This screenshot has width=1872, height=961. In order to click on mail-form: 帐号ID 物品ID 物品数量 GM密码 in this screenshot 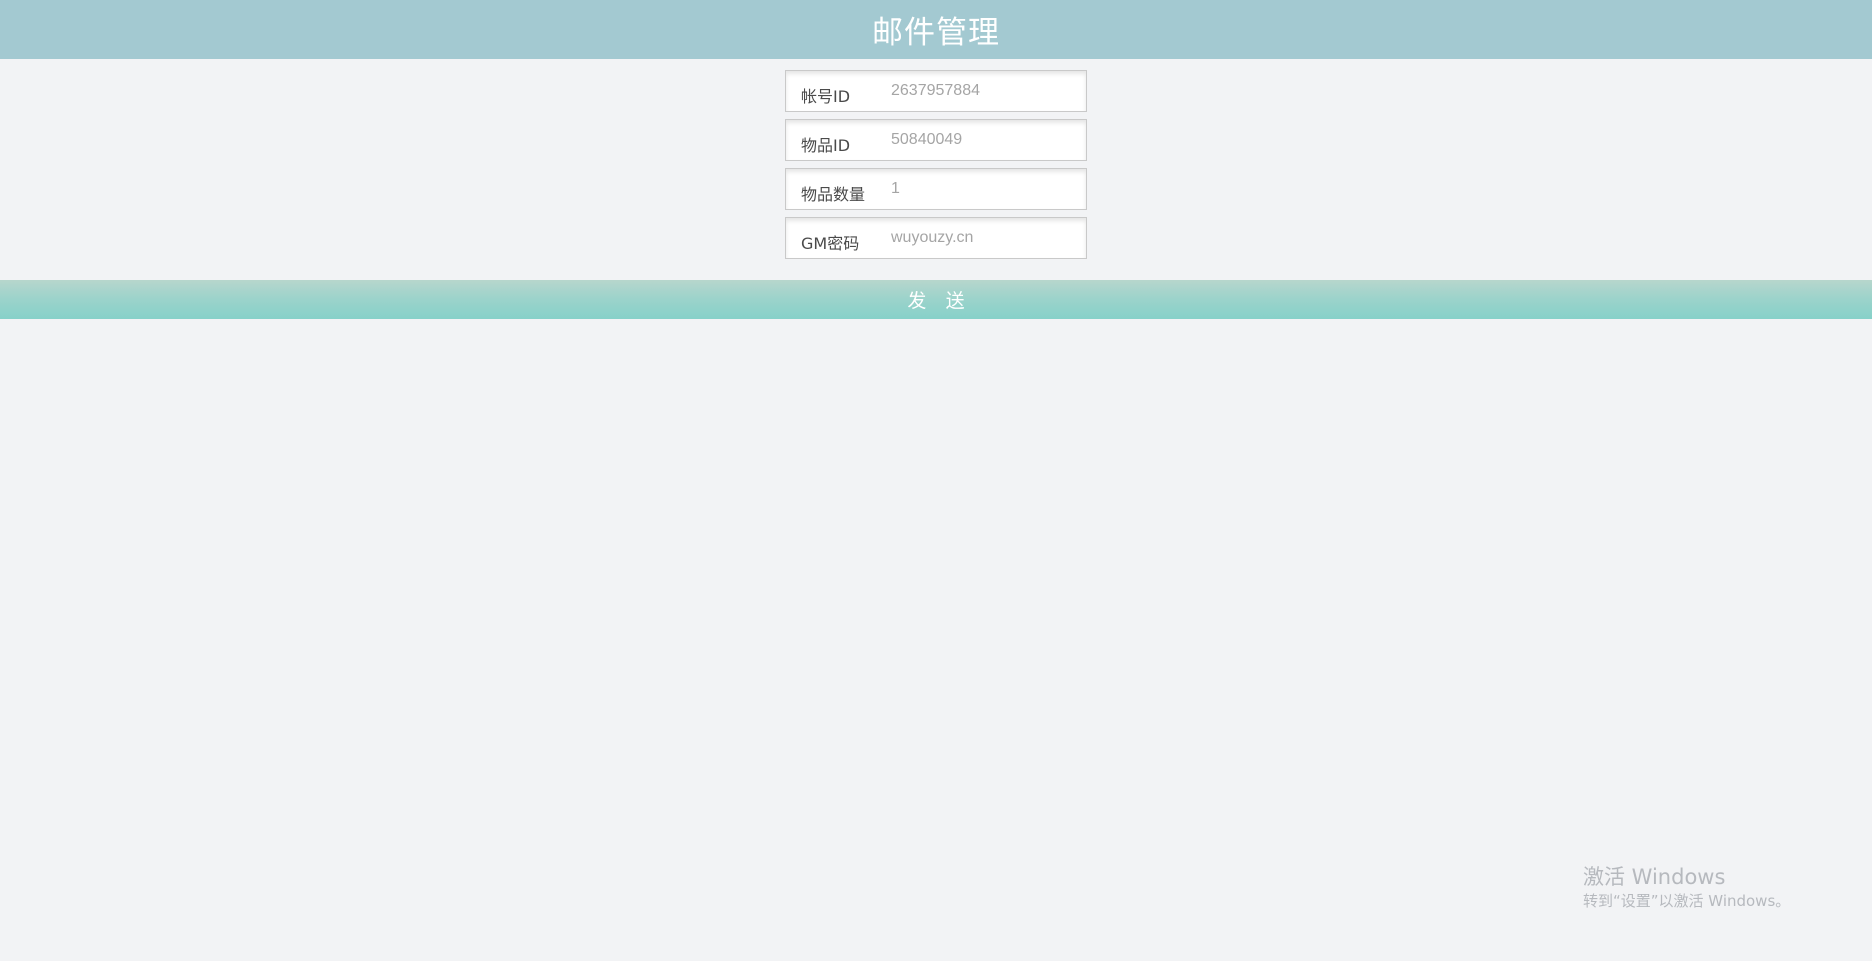, I will do `click(936, 168)`.